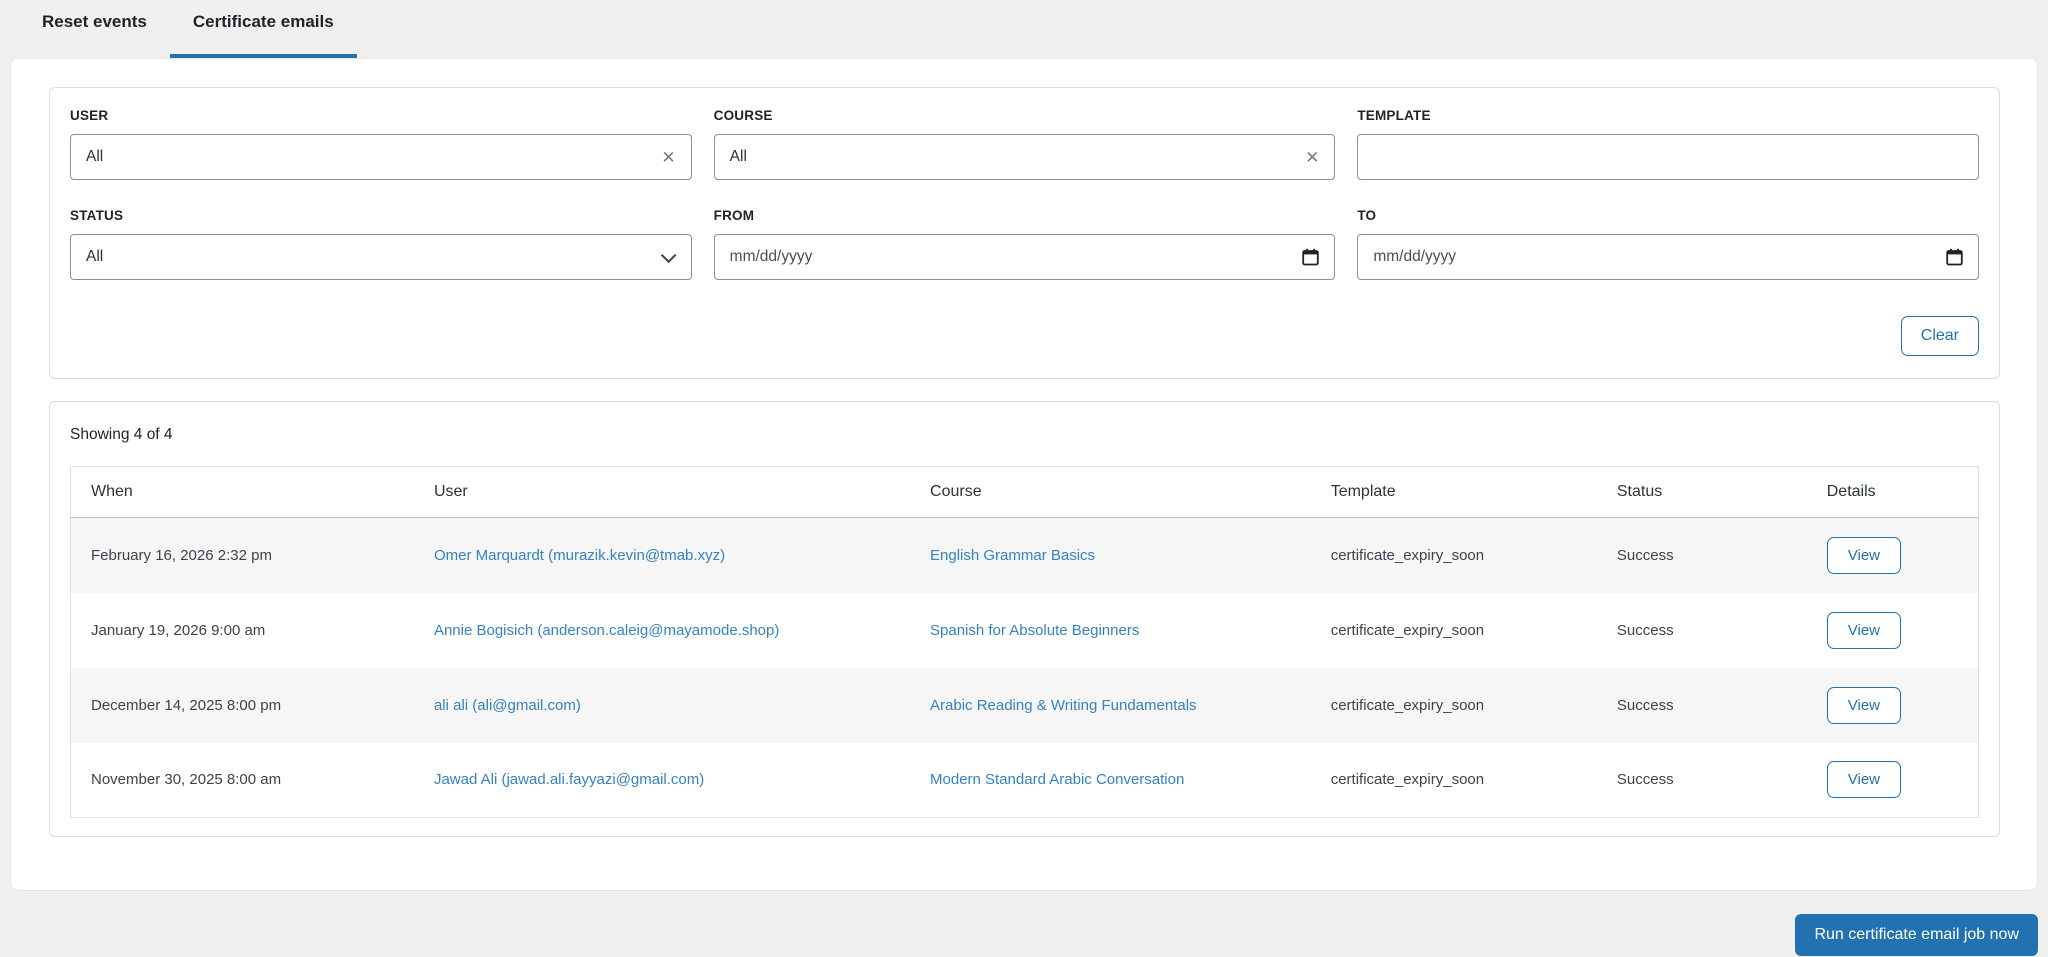 This screenshot has height=957, width=2048. I want to click on user-link: Omer Marquardt (murazik.kevin@tmab.xyz), so click(579, 555).